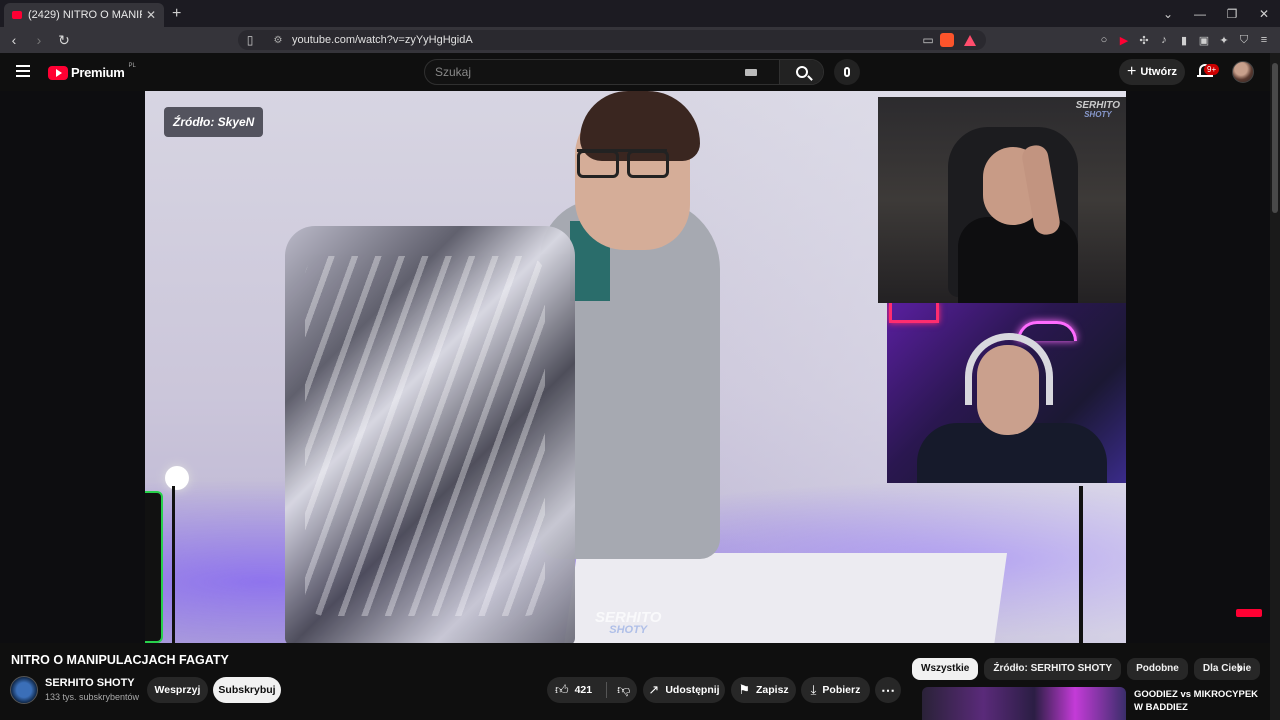 The height and width of the screenshot is (720, 1280). I want to click on facecam-bottom, so click(1006, 393).